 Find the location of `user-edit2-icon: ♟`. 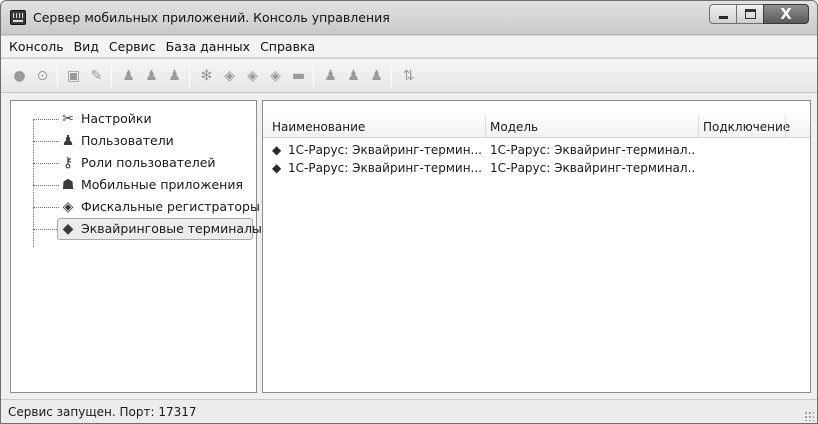

user-edit2-icon: ♟ is located at coordinates (353, 76).